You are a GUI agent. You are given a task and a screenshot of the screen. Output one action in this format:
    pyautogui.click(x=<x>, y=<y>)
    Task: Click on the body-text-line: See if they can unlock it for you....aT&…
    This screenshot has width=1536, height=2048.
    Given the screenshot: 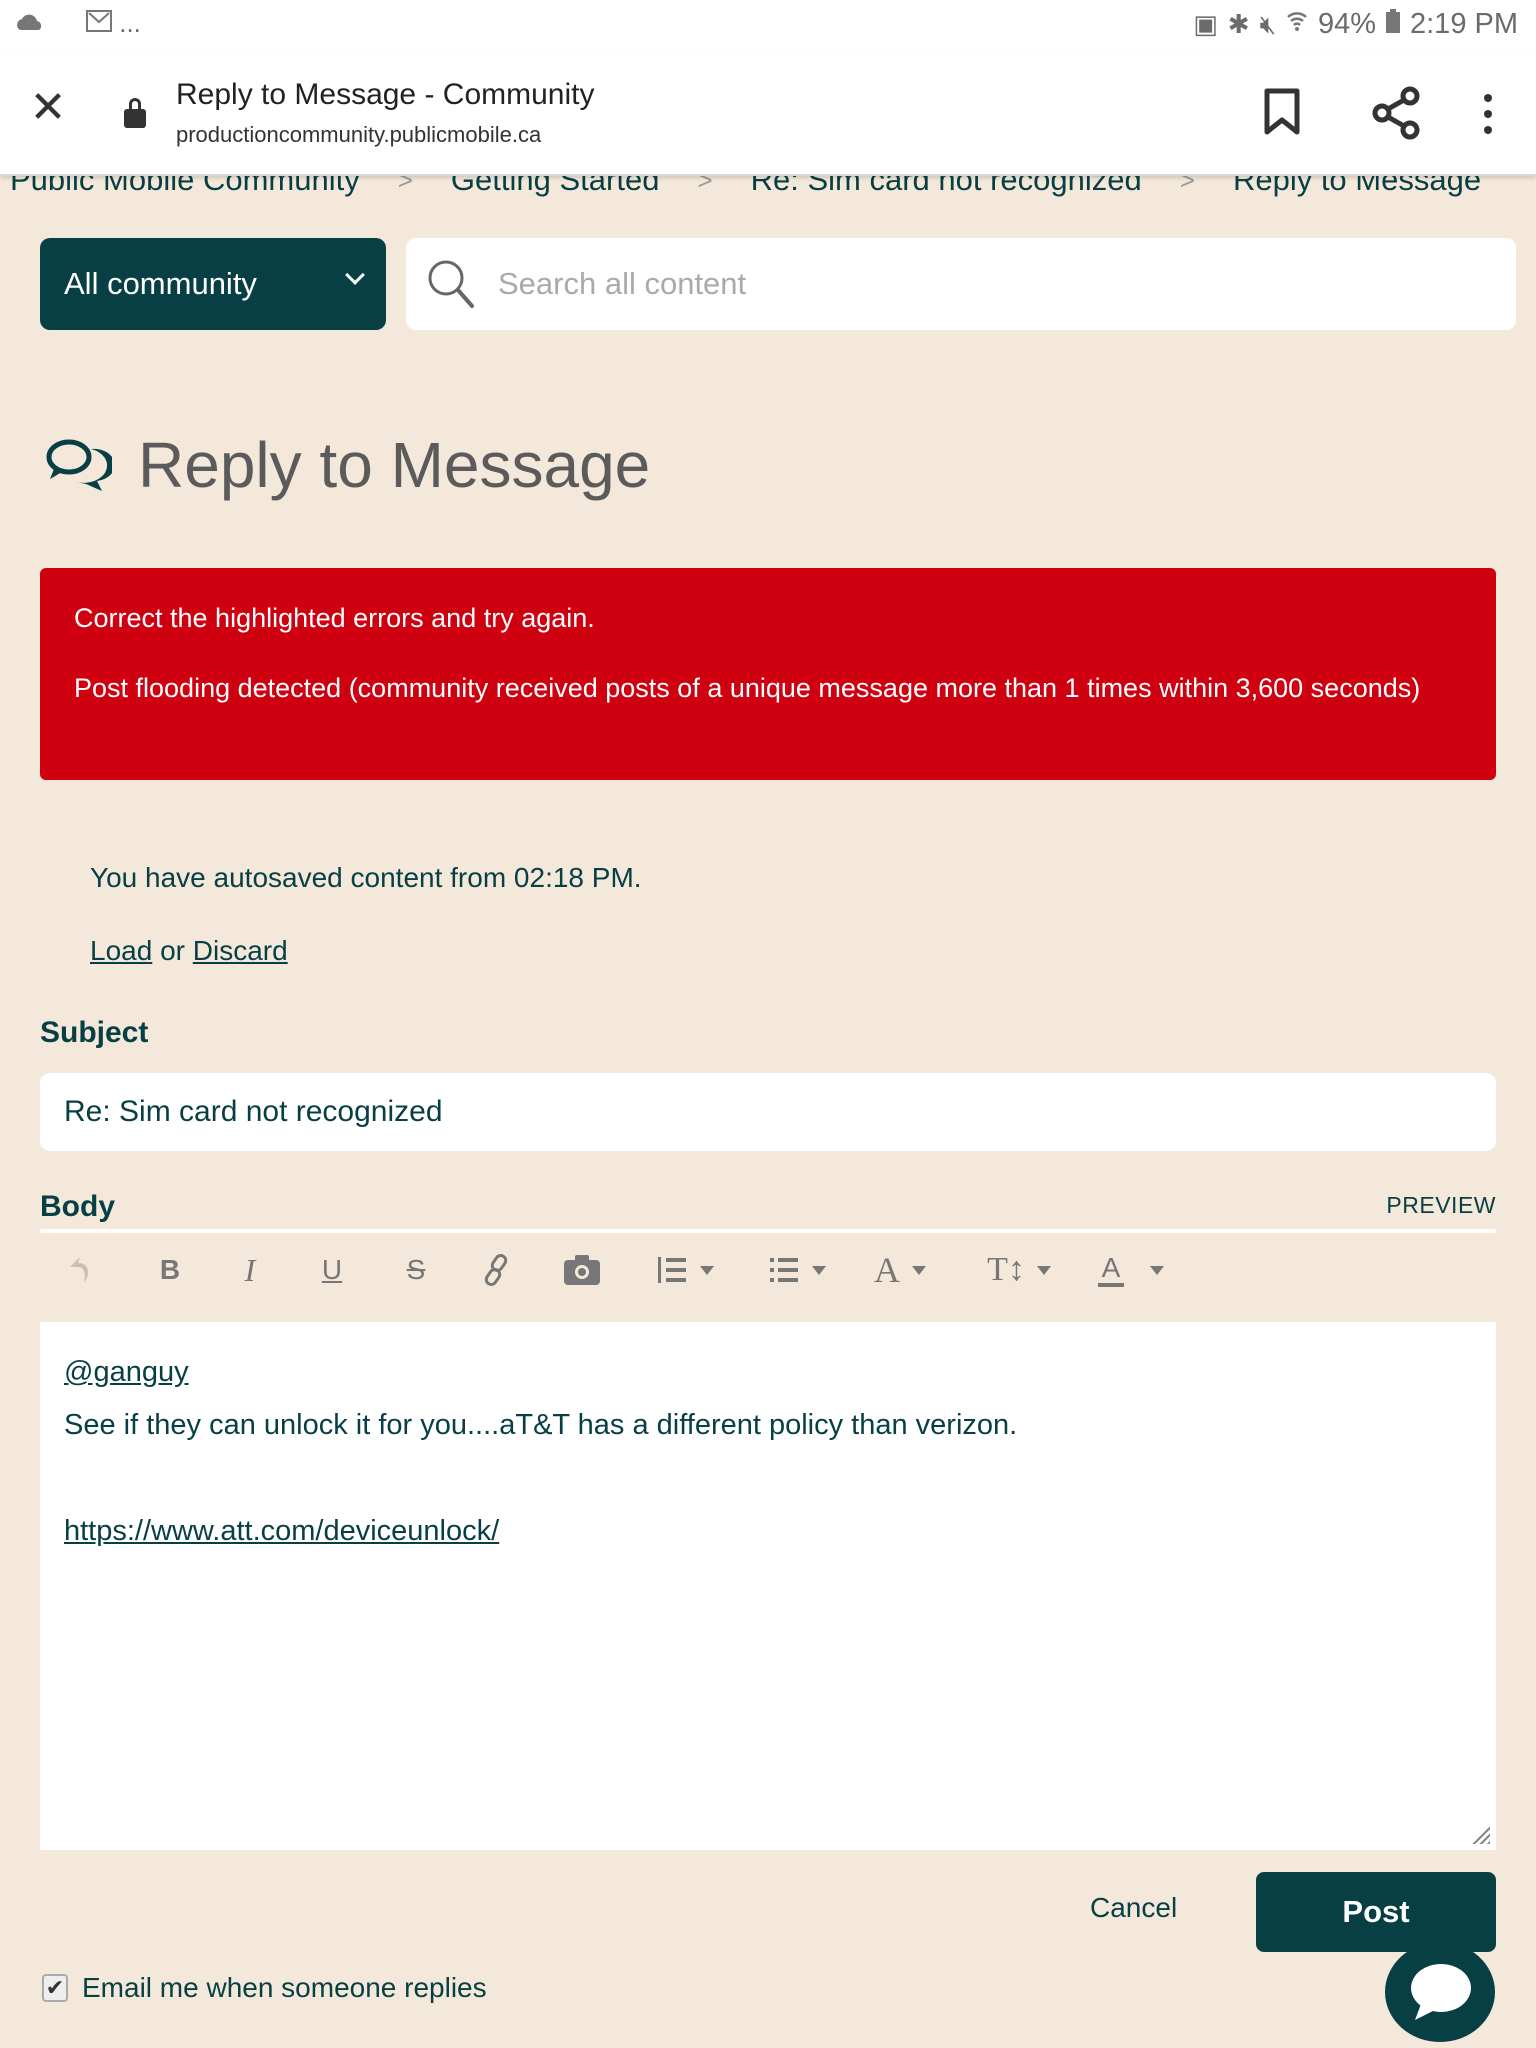 What is the action you would take?
    pyautogui.click(x=541, y=1425)
    